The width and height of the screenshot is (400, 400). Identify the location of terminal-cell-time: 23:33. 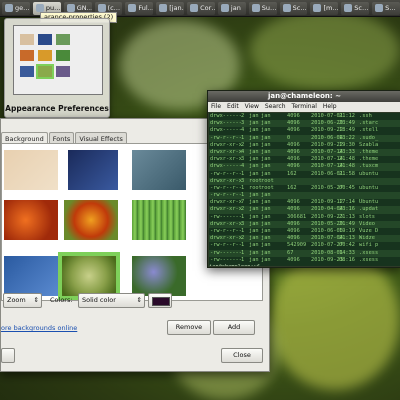
(347, 151).